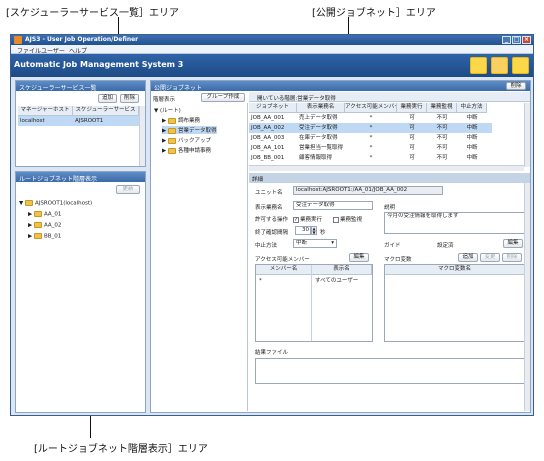  What do you see at coordinates (386, 168) in the screenshot?
I see `horizontal-scrollbar` at bounding box center [386, 168].